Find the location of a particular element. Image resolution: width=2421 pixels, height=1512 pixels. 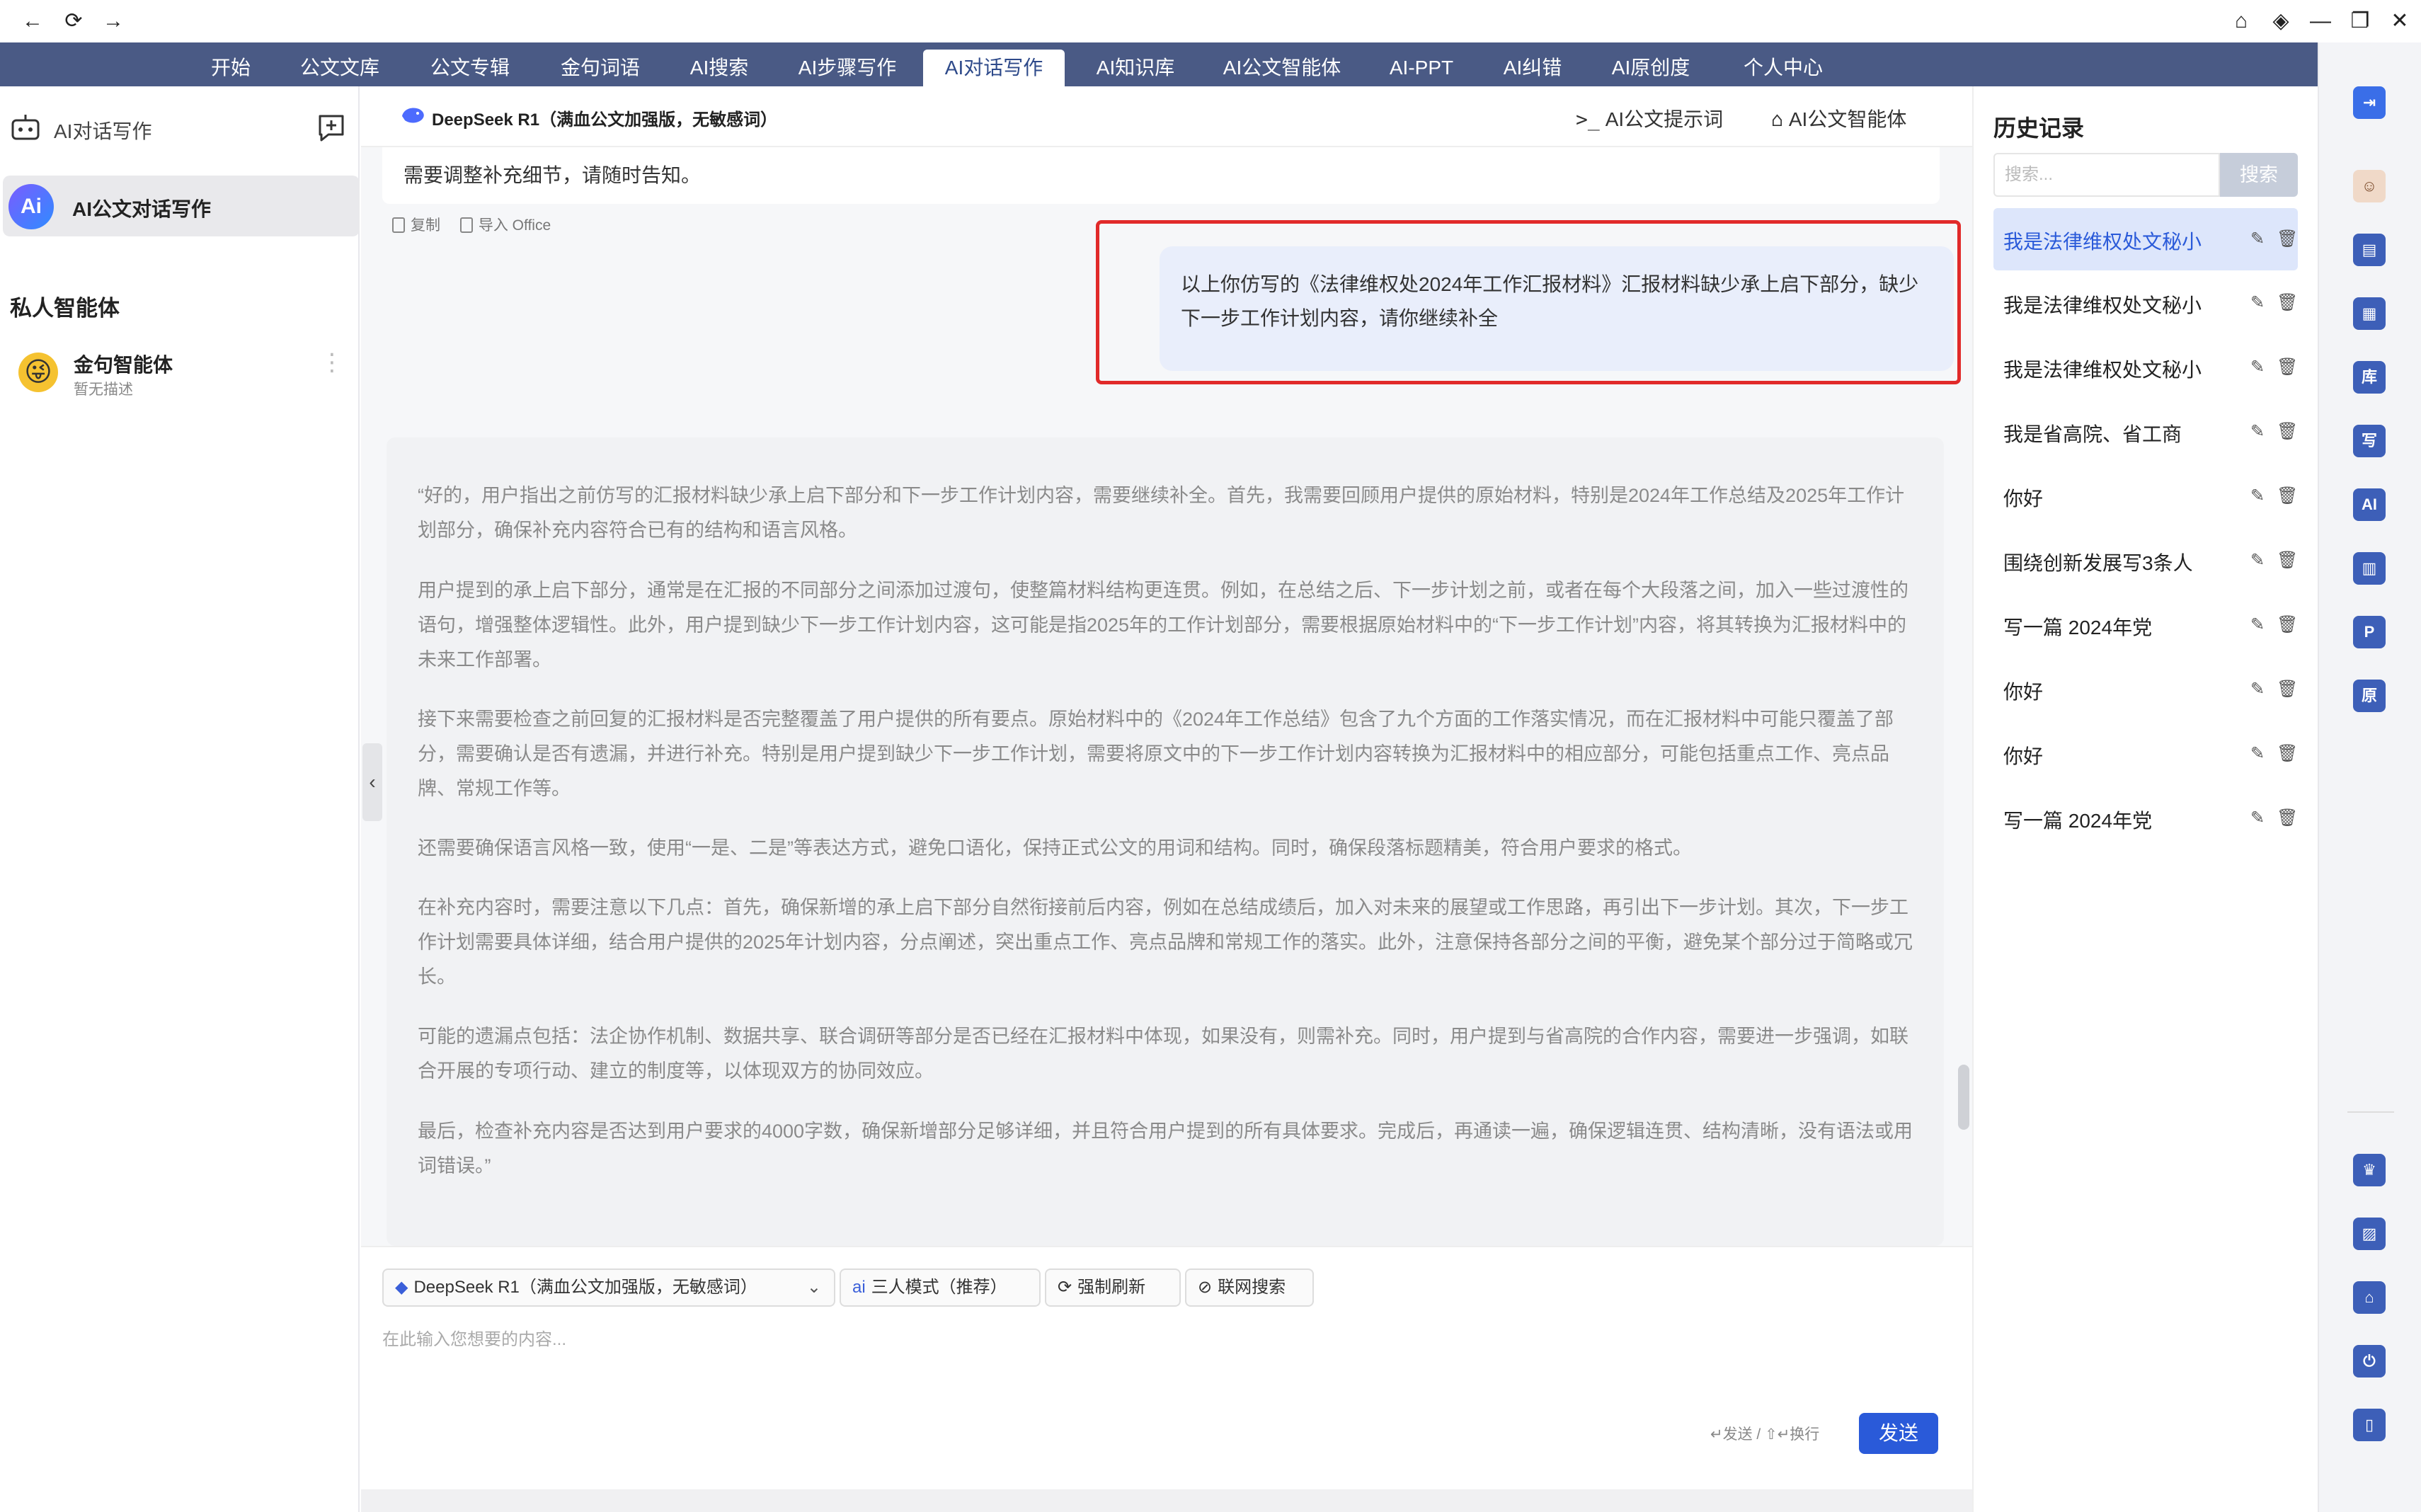

tab-ai-ppt: AI-PPT is located at coordinates (1421, 68).